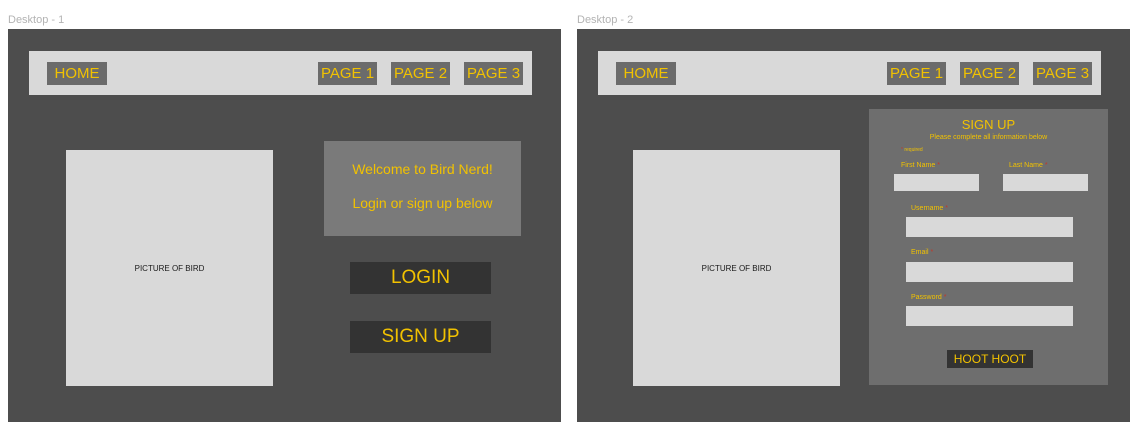  What do you see at coordinates (988, 124) in the screenshot?
I see `signup-title: SIGN UP` at bounding box center [988, 124].